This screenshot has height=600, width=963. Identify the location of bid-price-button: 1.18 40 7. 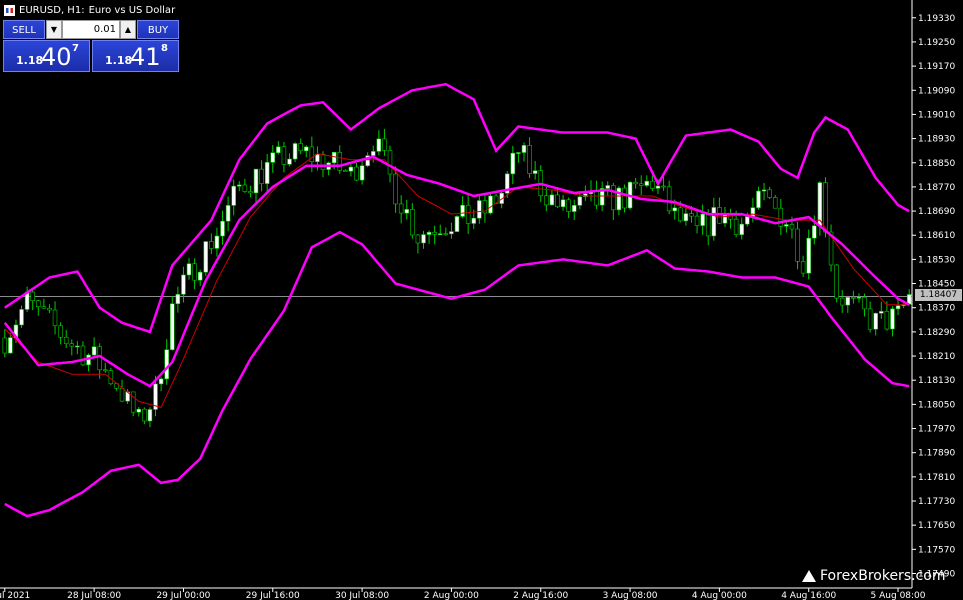
(46, 56).